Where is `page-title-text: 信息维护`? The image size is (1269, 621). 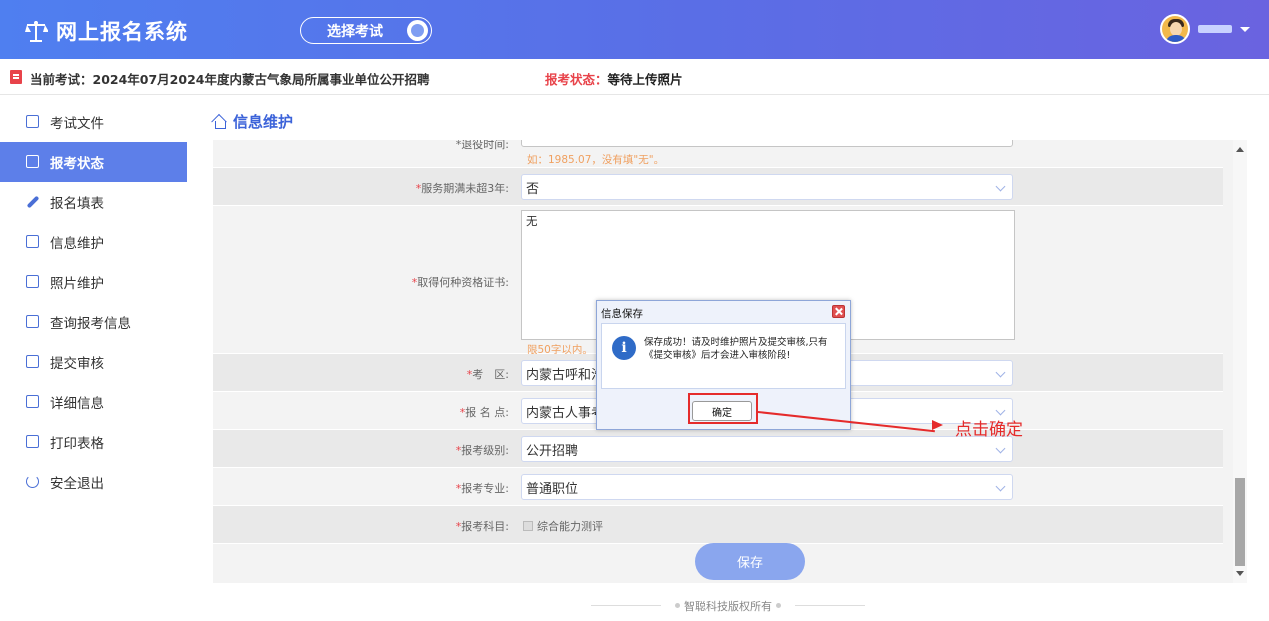
page-title-text: 信息维护 is located at coordinates (263, 122).